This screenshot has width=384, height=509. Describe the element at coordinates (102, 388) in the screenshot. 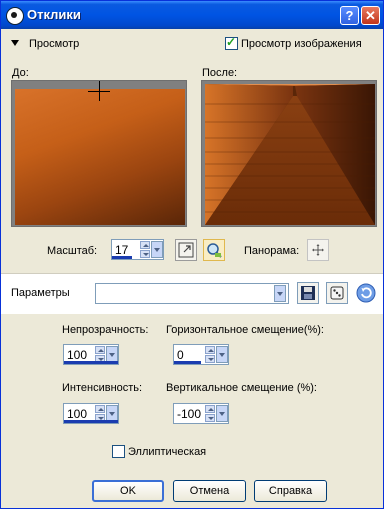

I see `intensity-label: Интенсивность:` at that location.